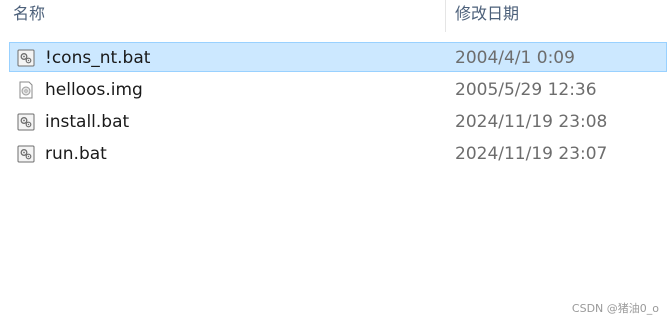 Image resolution: width=667 pixels, height=322 pixels. Describe the element at coordinates (29, 16) in the screenshot. I see `column-header-name: 名称` at that location.